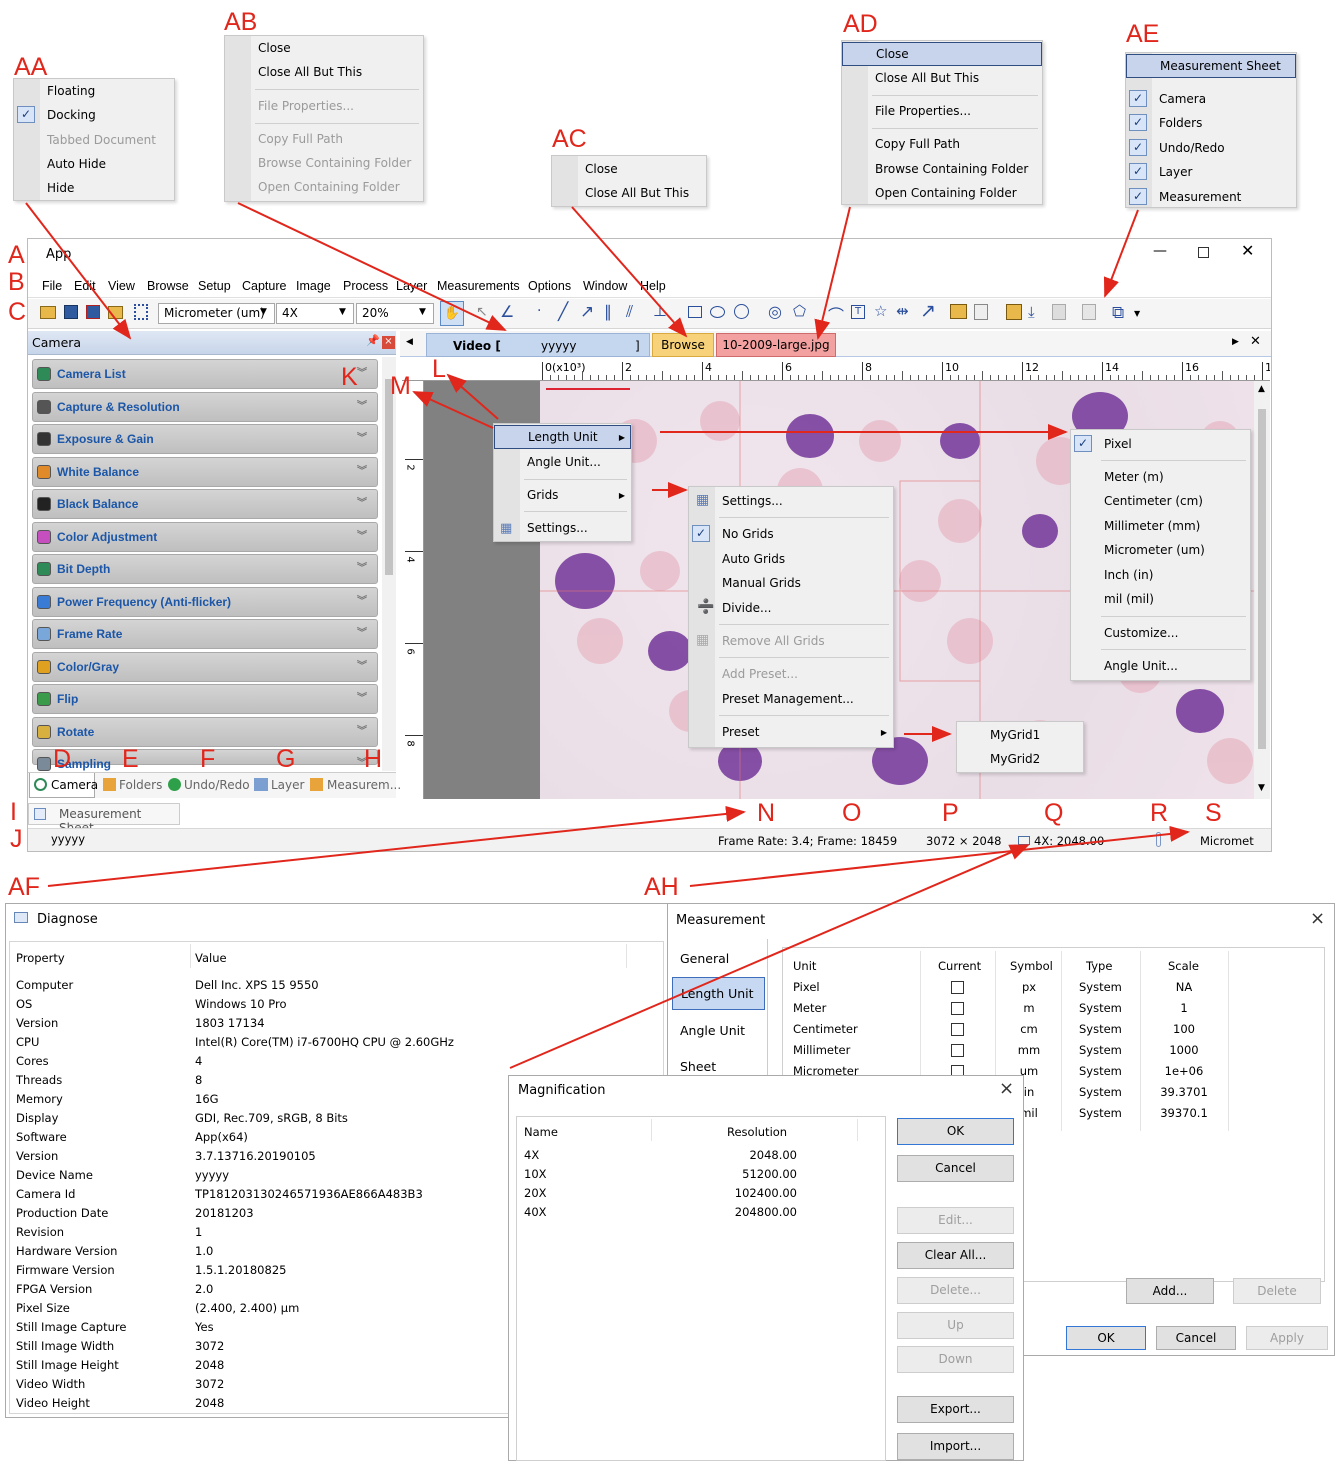 This screenshot has width=1339, height=1463. Describe the element at coordinates (1277, 1291) in the screenshot. I see `delete-unit-button: Delete` at that location.